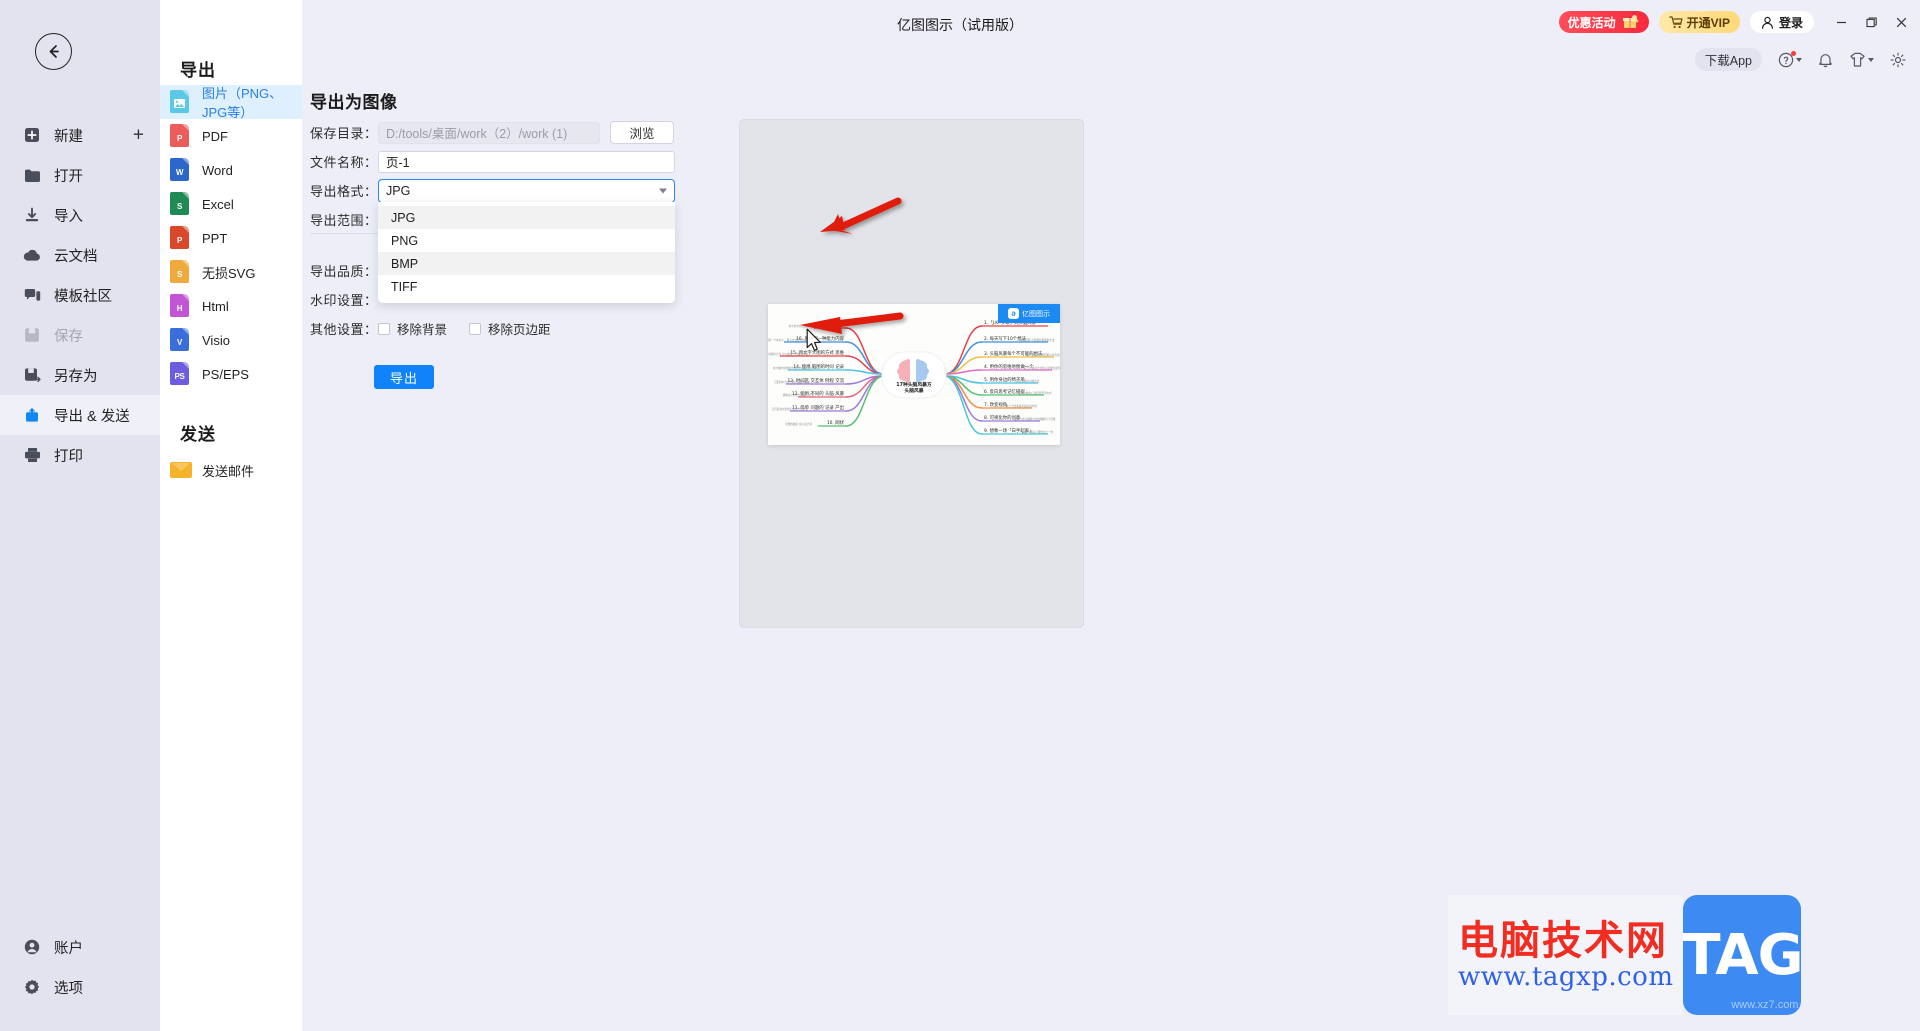 This screenshot has width=1920, height=1031. Describe the element at coordinates (1767, 22) in the screenshot. I see `user-icon` at that location.